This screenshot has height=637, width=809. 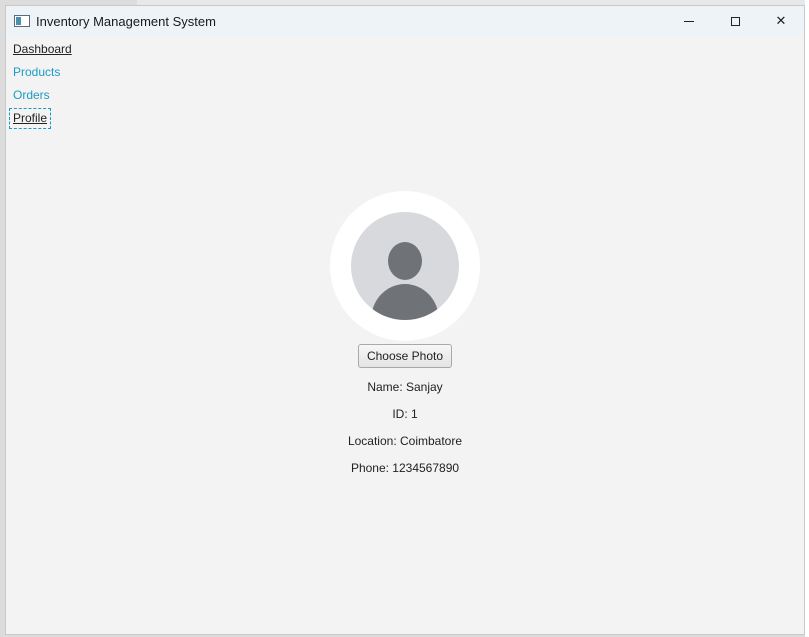 I want to click on avatar, so click(x=405, y=266).